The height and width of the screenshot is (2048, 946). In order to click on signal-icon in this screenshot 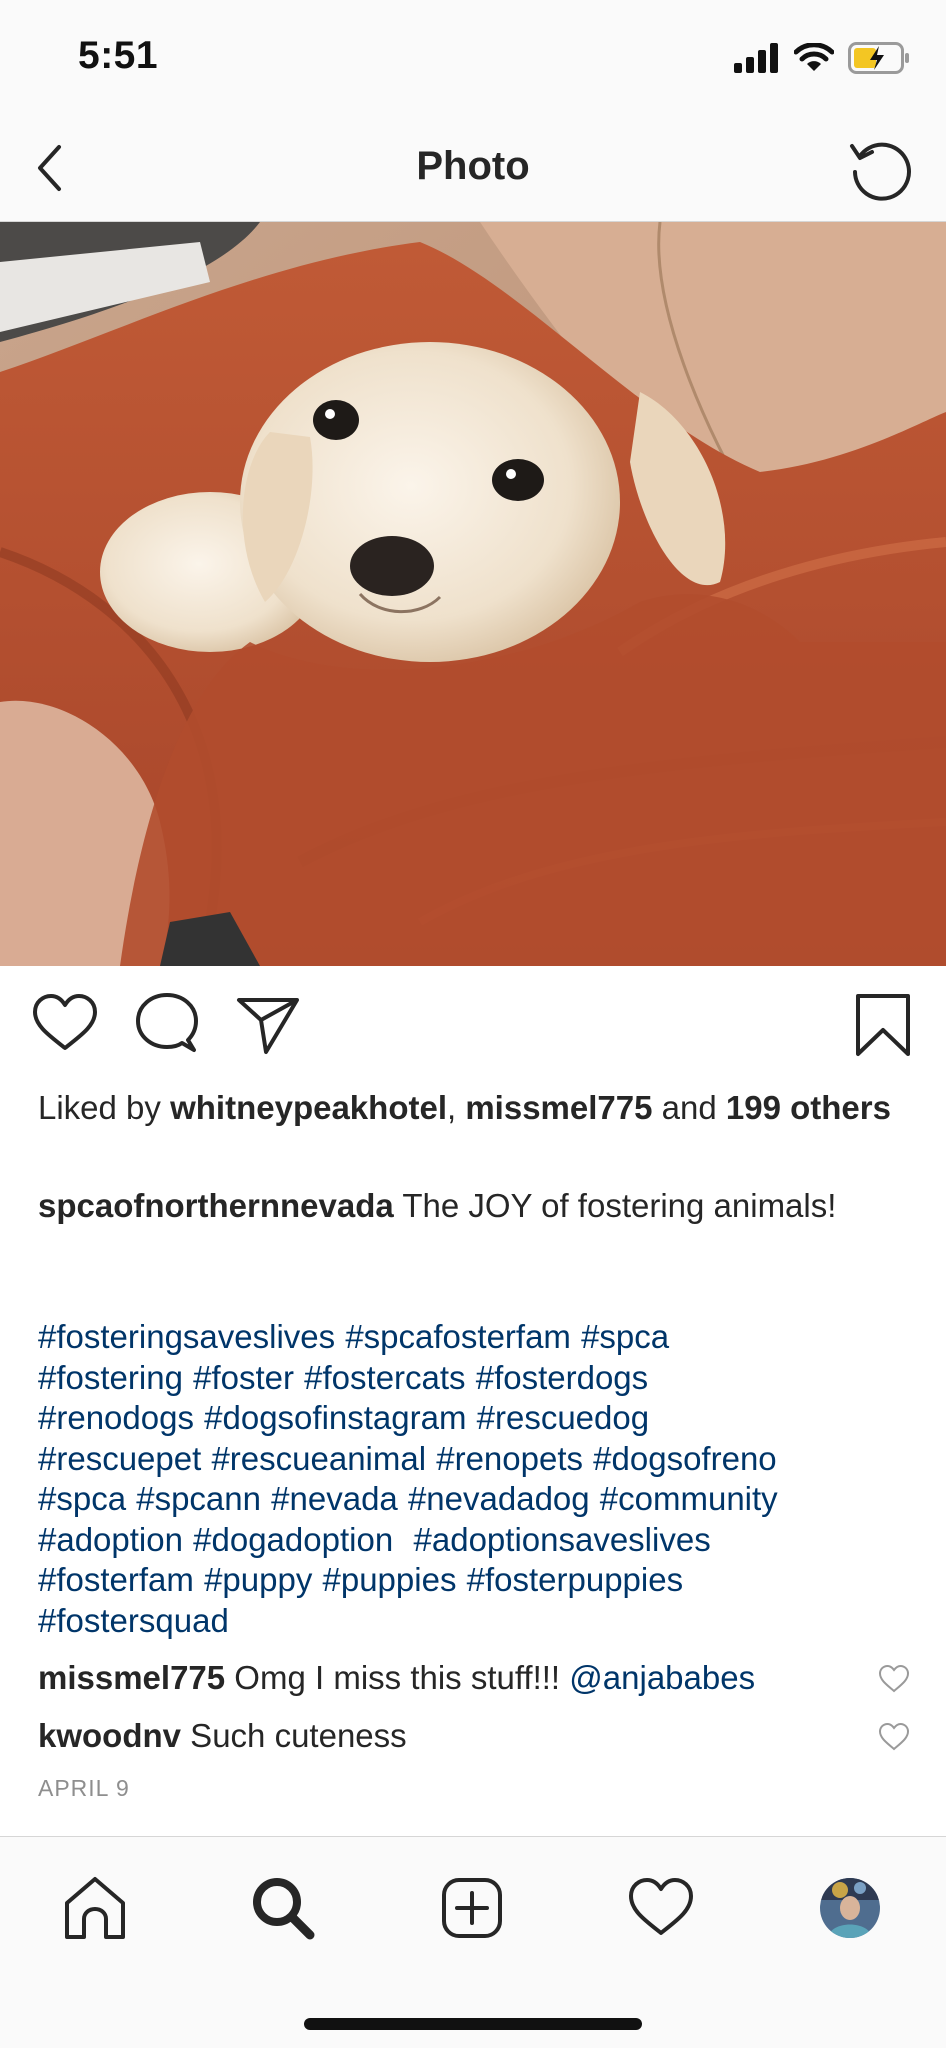, I will do `click(756, 58)`.